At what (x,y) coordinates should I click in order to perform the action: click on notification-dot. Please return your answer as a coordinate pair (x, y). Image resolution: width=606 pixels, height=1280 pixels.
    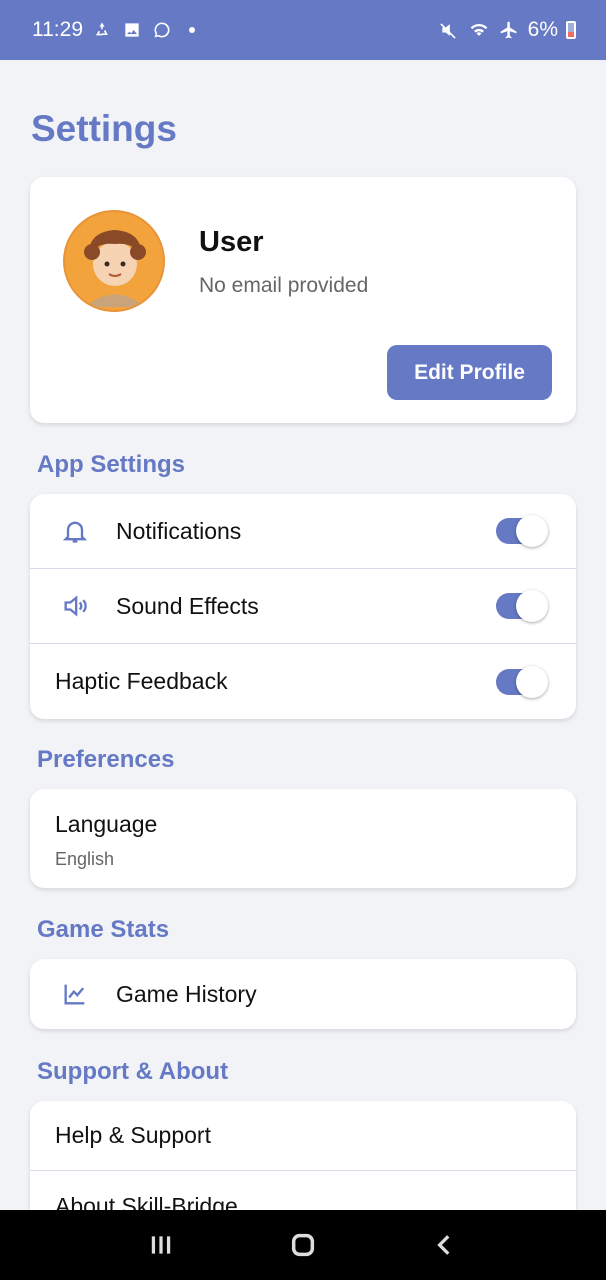
    Looking at the image, I should click on (192, 30).